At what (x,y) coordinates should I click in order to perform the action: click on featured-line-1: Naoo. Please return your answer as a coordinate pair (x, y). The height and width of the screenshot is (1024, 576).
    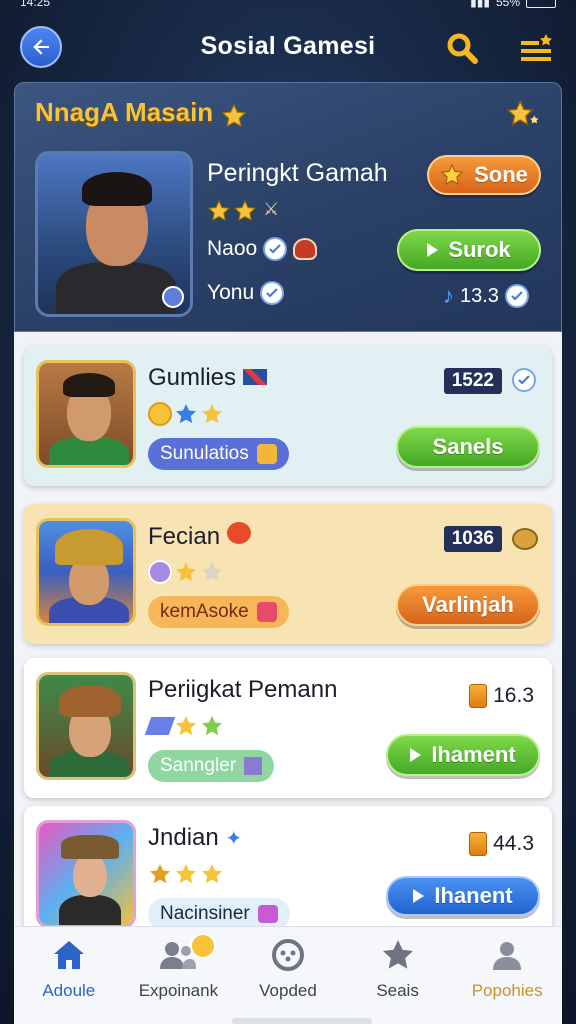
    Looking at the image, I should click on (262, 249).